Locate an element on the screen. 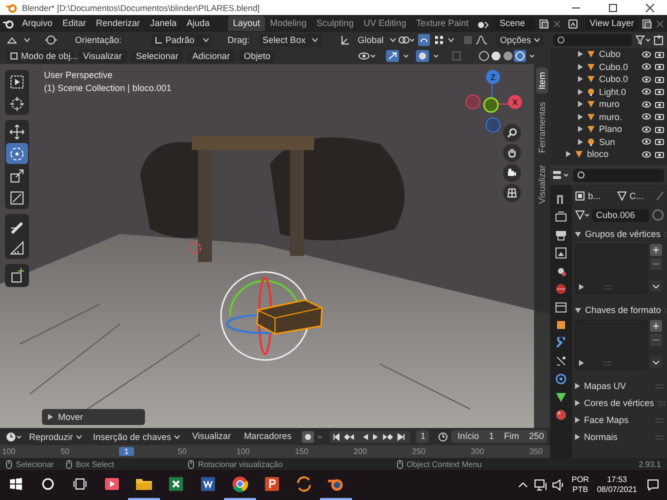 The image size is (667, 500). blender-logo-icon is located at coordinates (8, 23).